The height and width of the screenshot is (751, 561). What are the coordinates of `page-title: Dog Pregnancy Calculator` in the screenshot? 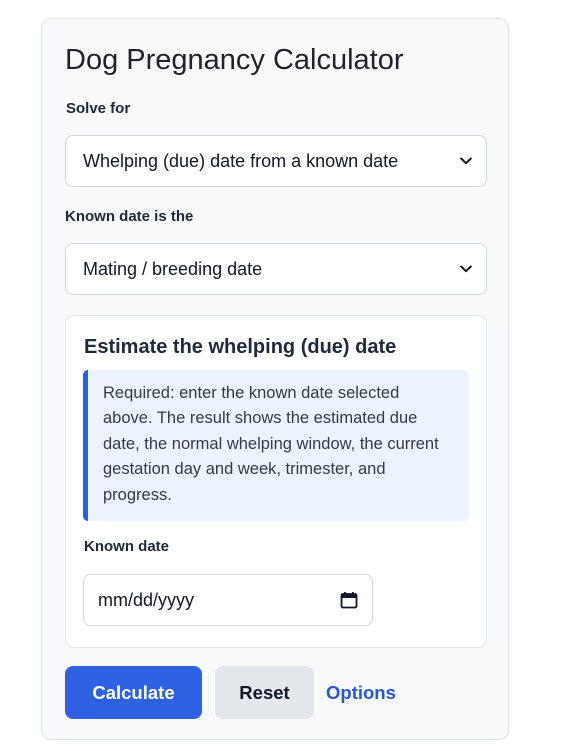 It's located at (234, 60).